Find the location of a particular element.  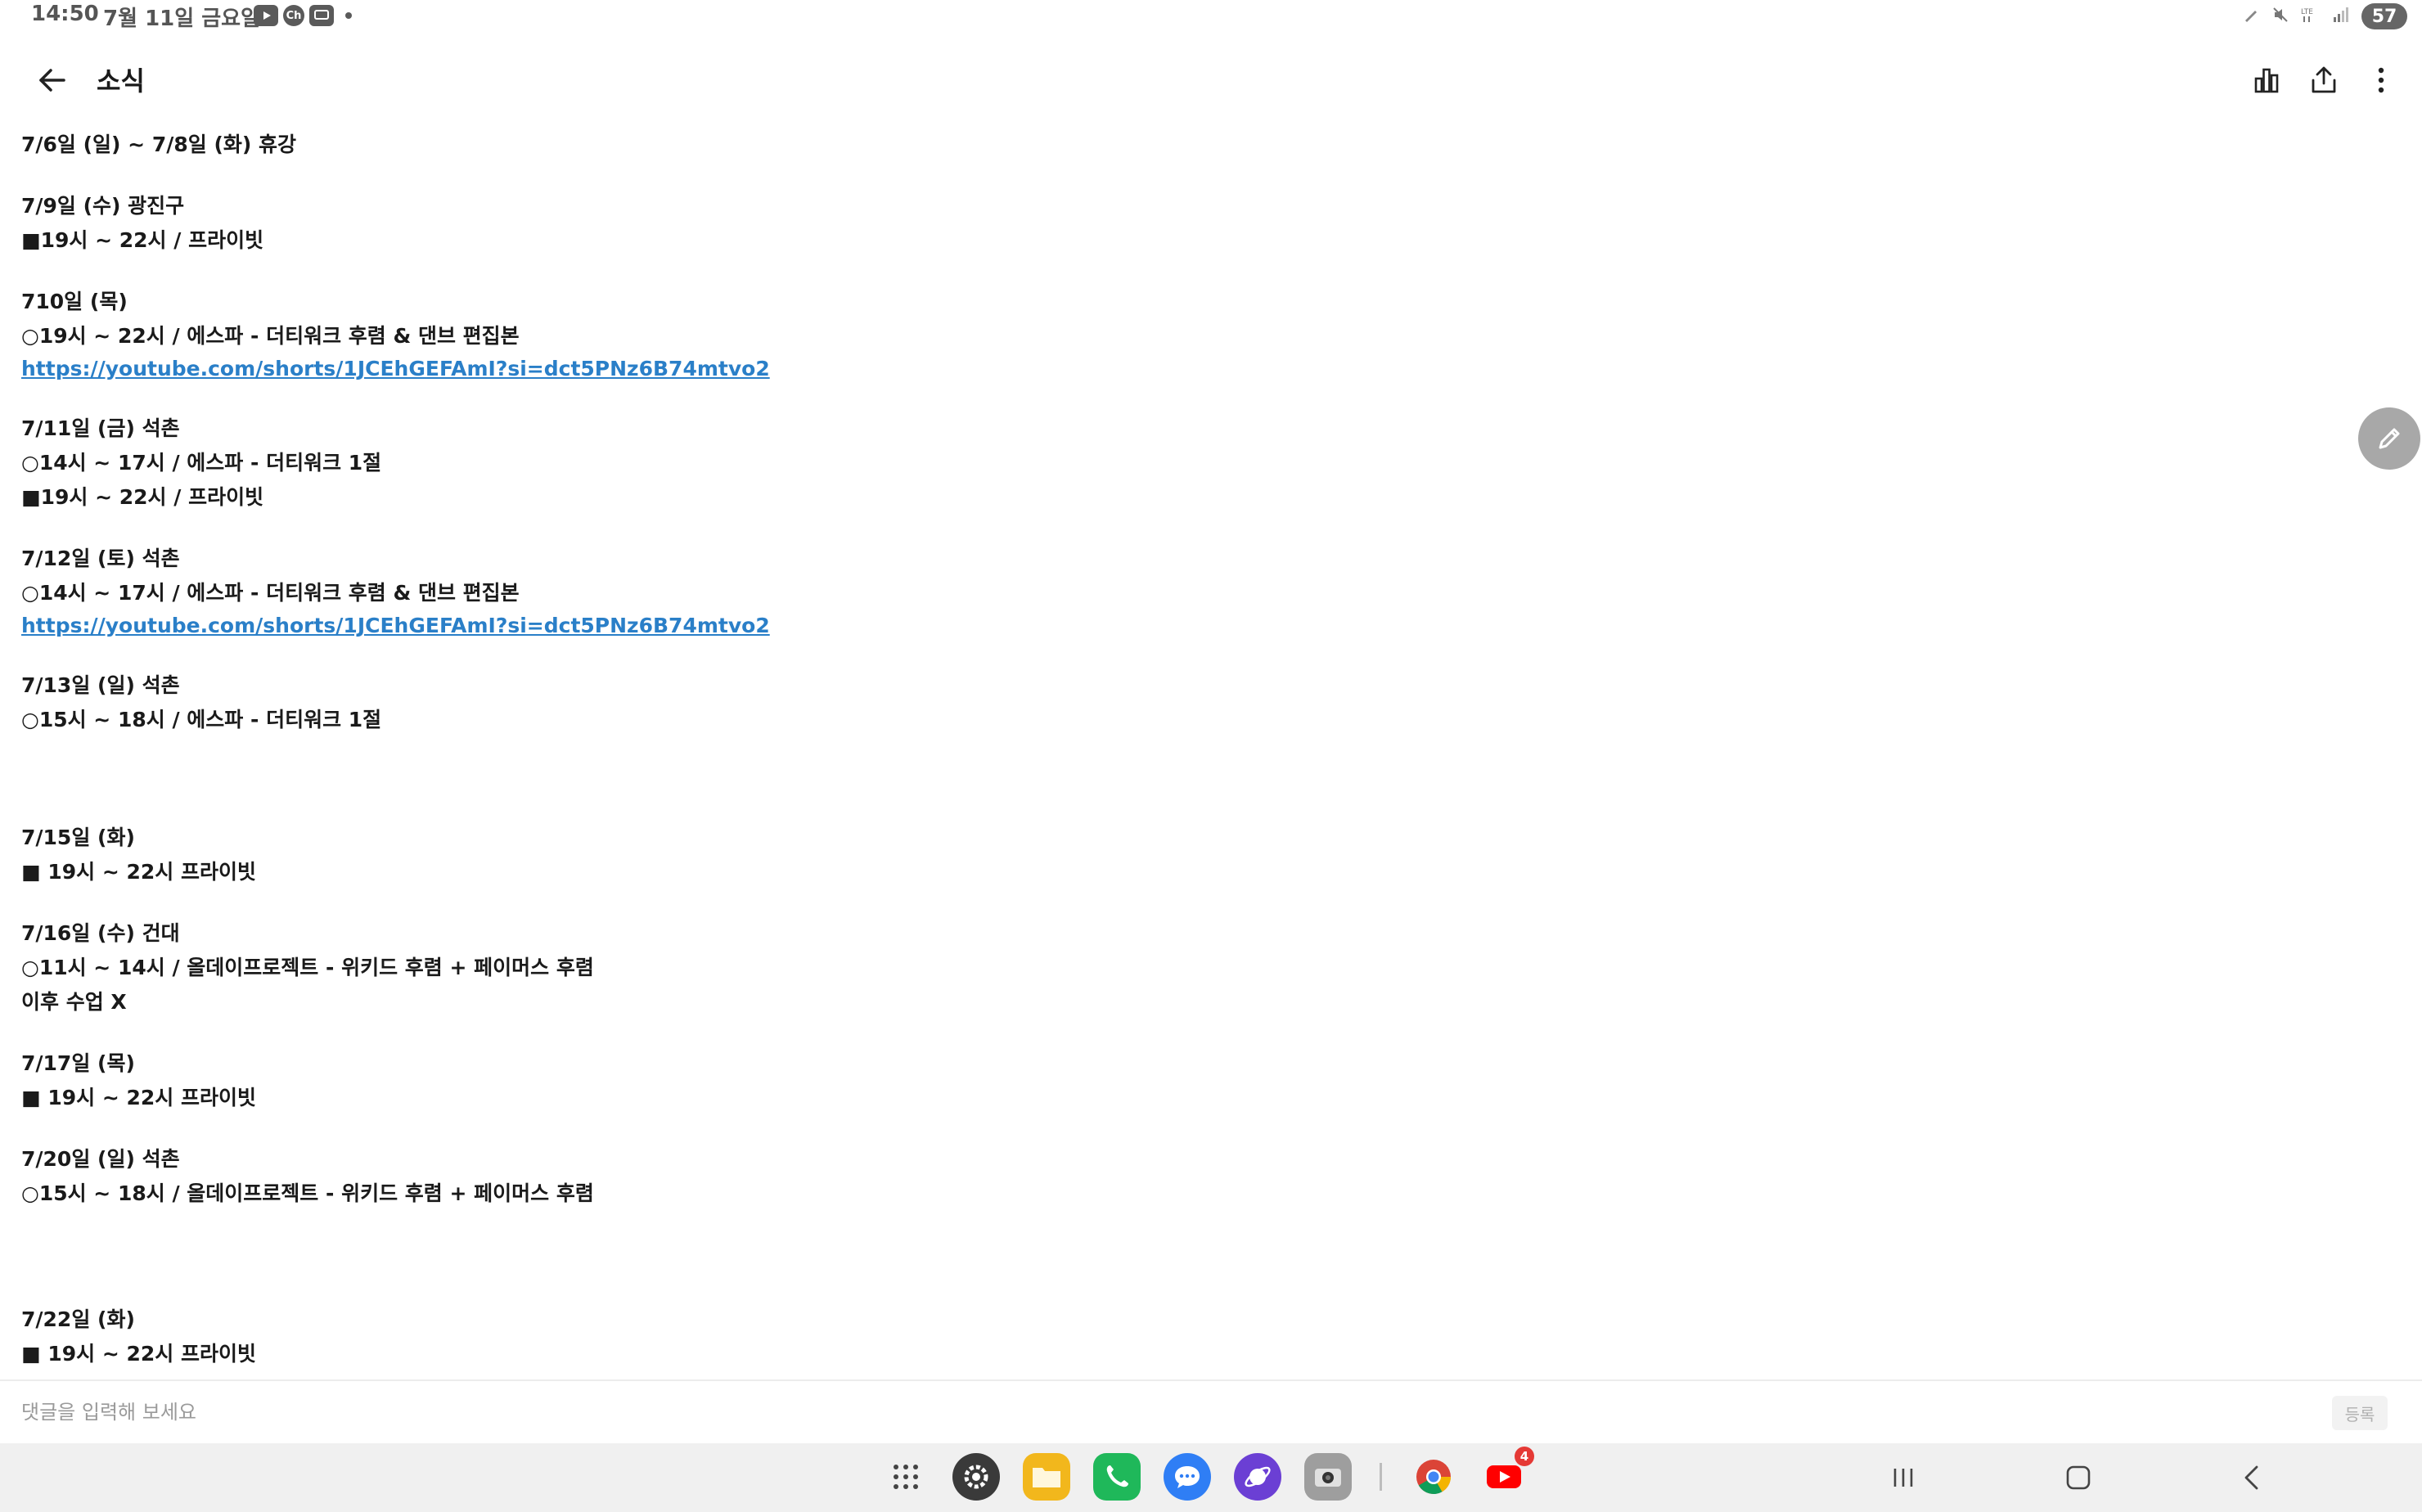

post-line: 7/9일 (수) 광진구 is located at coordinates (103, 206).